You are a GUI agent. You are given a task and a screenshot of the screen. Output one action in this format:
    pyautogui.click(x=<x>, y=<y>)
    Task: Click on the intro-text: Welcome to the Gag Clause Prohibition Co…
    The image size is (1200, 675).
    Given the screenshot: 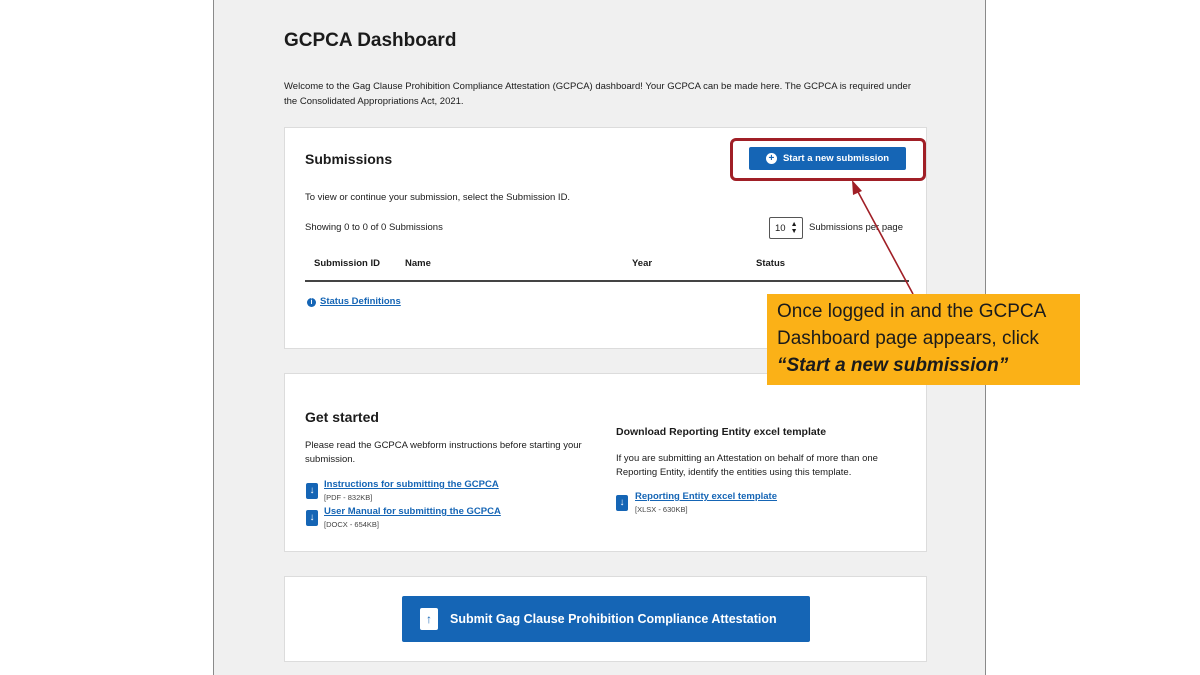 What is the action you would take?
    pyautogui.click(x=597, y=94)
    